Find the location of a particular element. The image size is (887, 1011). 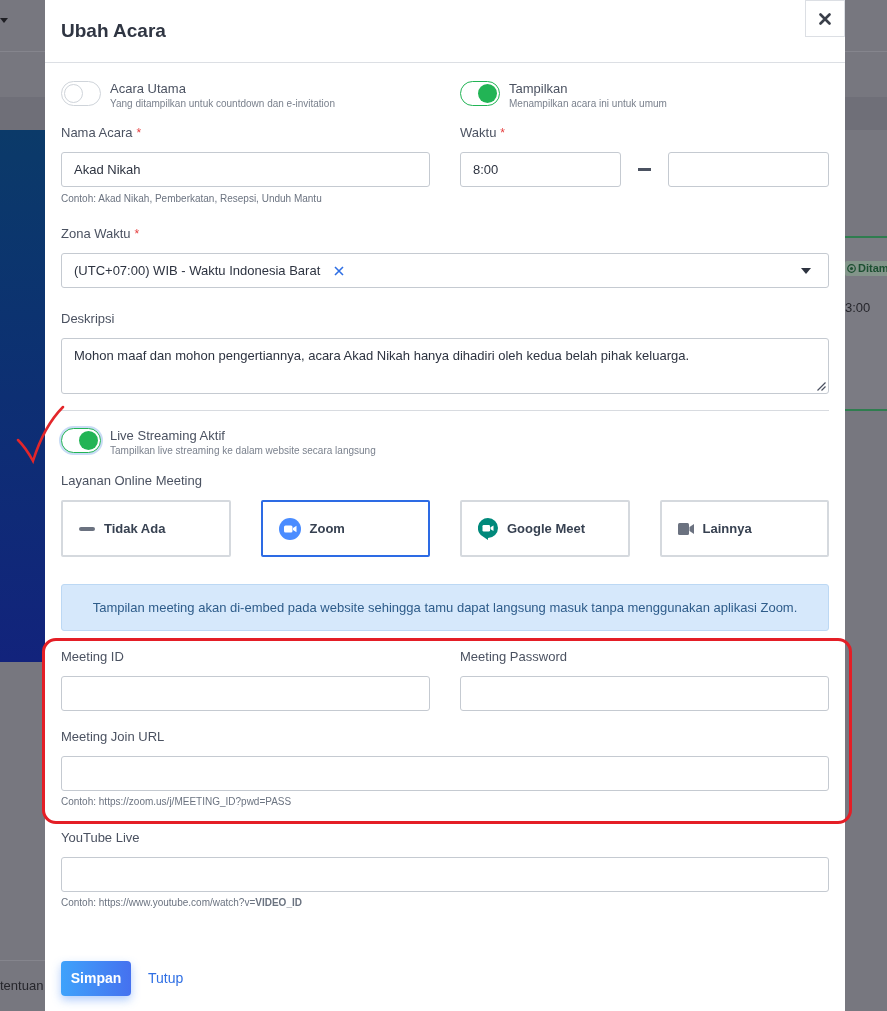

chat-camera-icon is located at coordinates (488, 528).